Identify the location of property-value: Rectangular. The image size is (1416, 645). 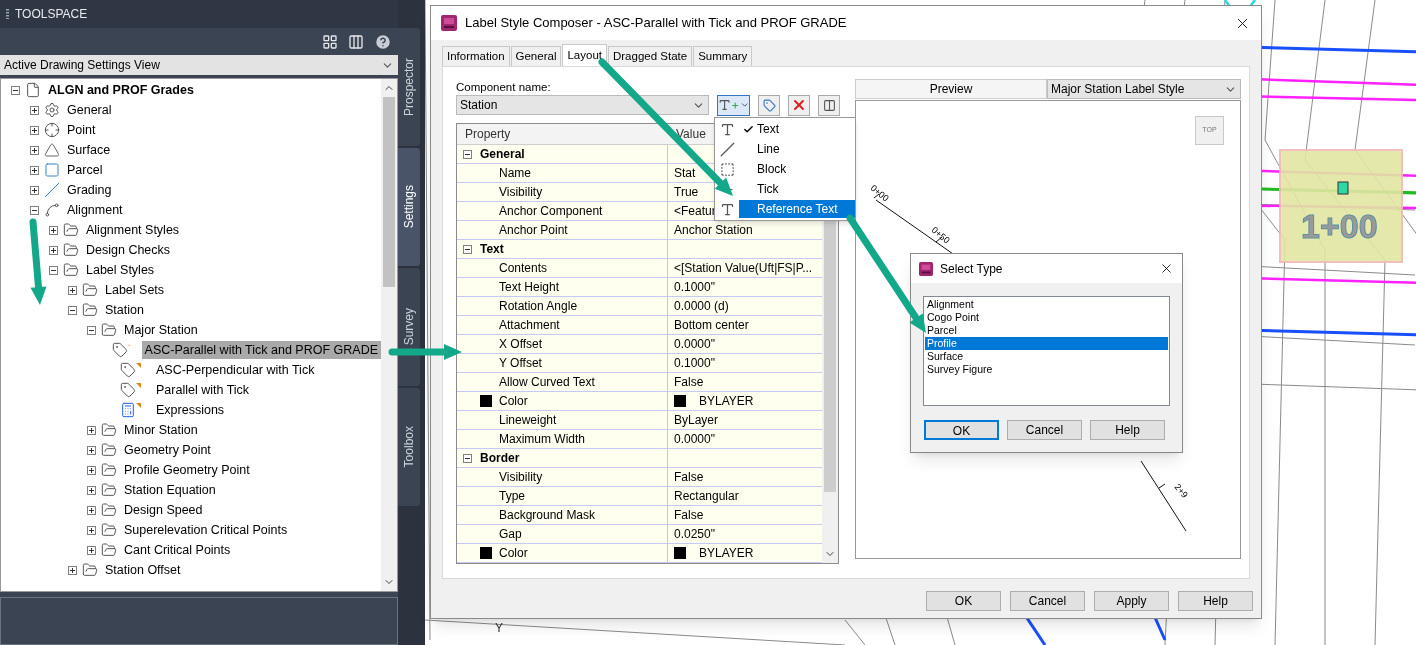
(706, 496).